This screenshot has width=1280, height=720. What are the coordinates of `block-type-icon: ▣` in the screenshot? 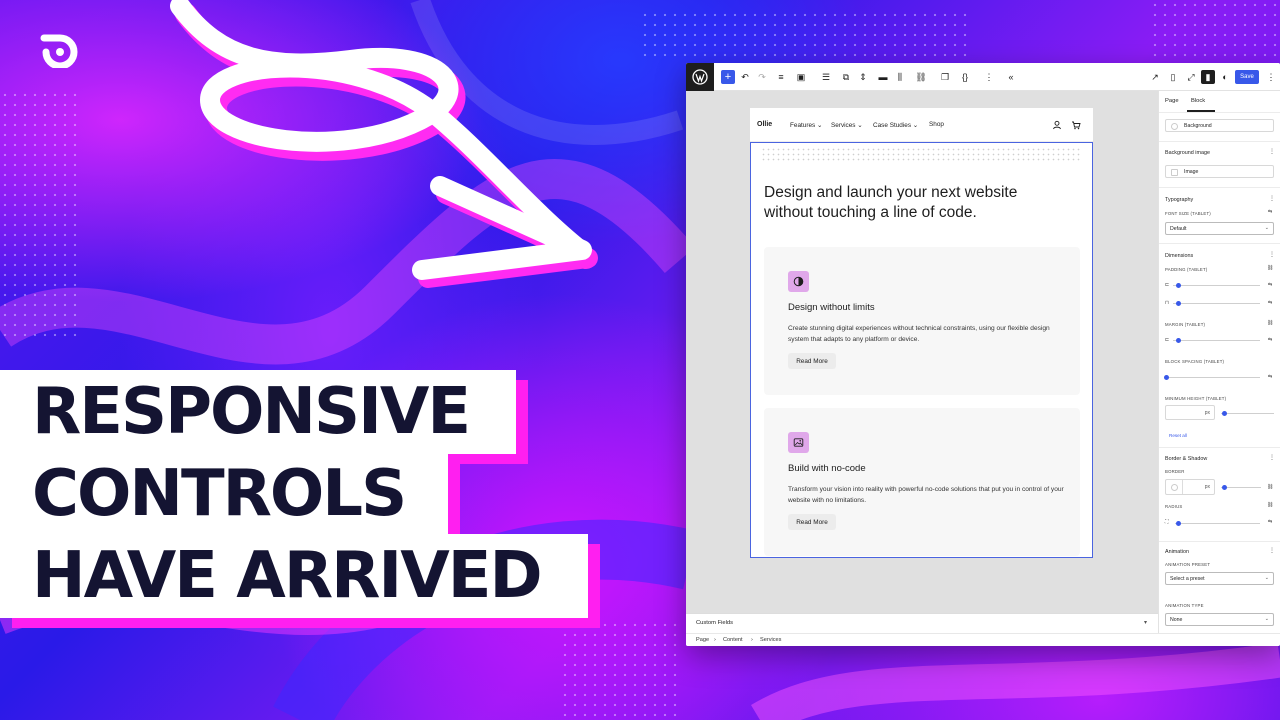 It's located at (801, 77).